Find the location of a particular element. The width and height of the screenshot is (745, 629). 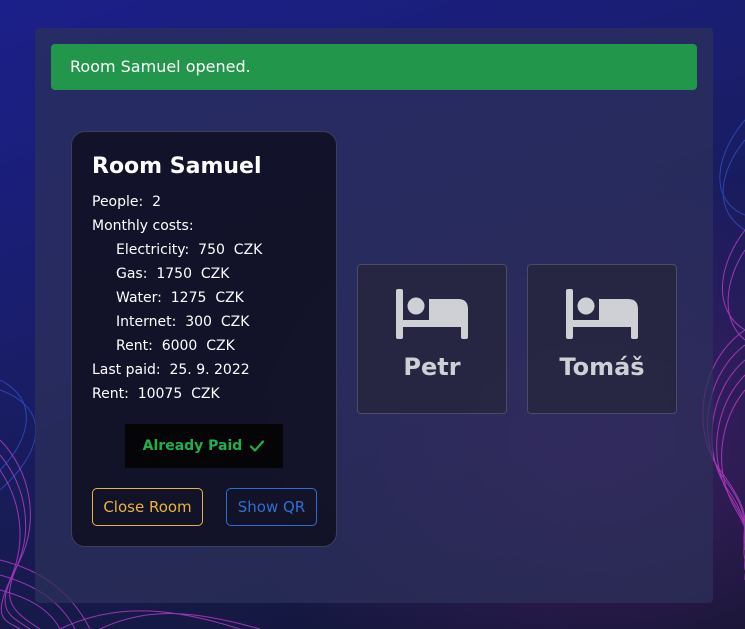

last-paid-row: Last paid: 25. 9. 2022 is located at coordinates (177, 370).